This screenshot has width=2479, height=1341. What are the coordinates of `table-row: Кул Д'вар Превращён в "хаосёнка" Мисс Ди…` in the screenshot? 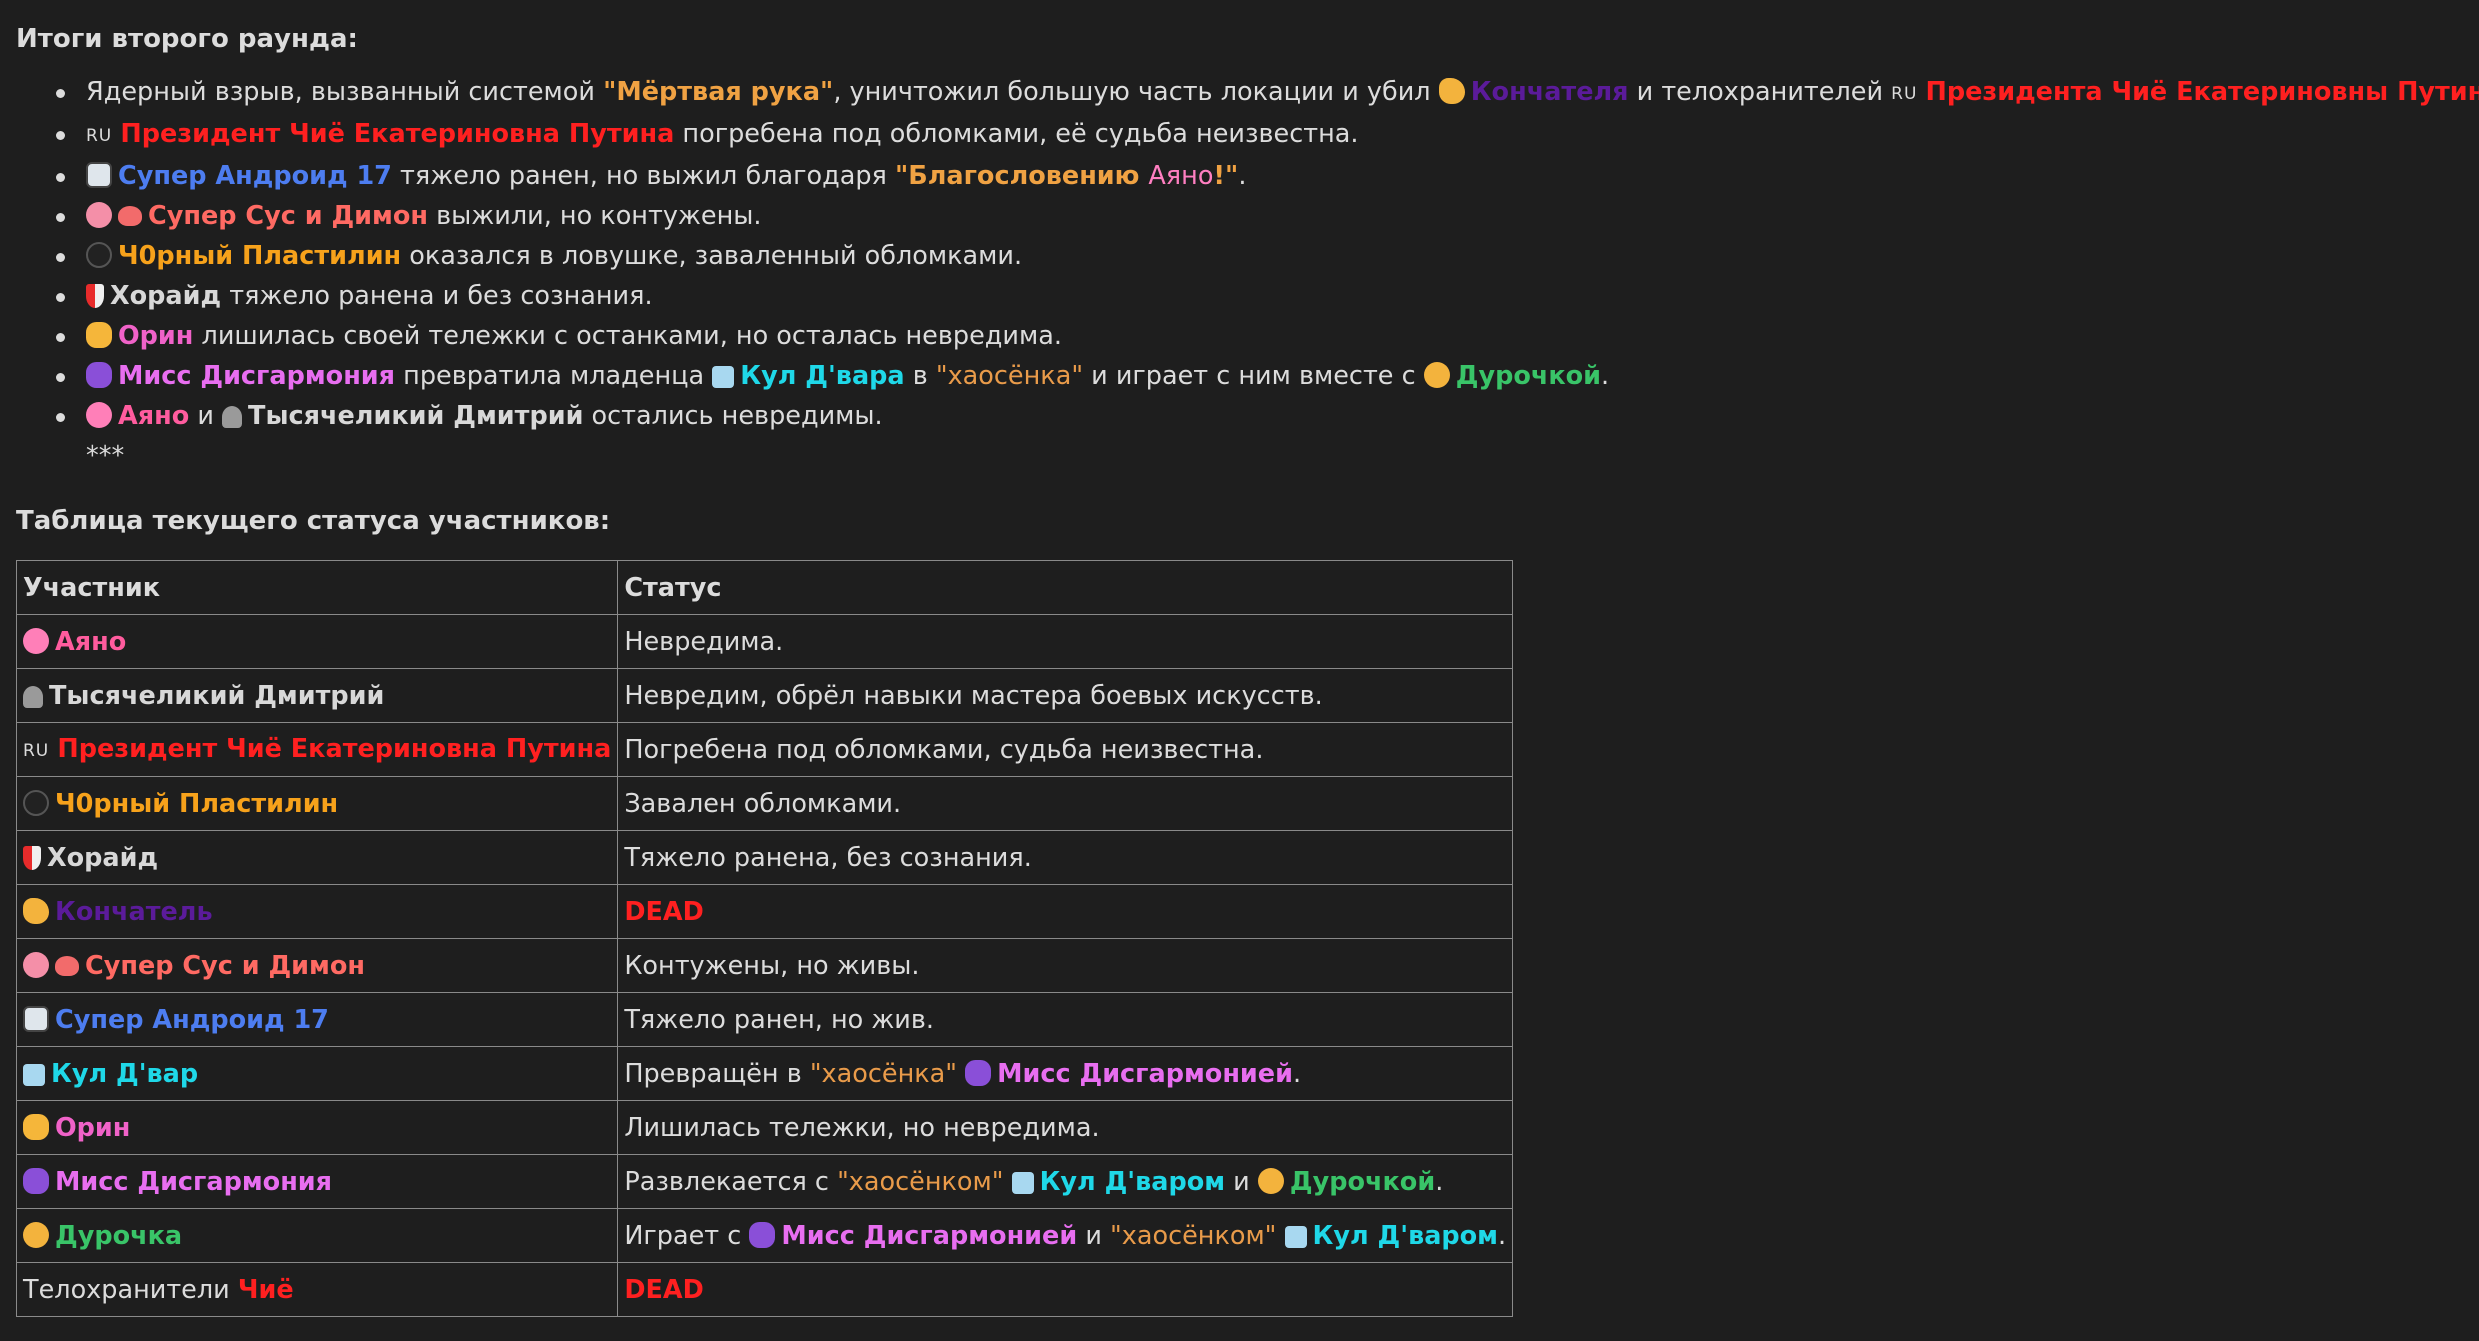 It's located at (764, 1073).